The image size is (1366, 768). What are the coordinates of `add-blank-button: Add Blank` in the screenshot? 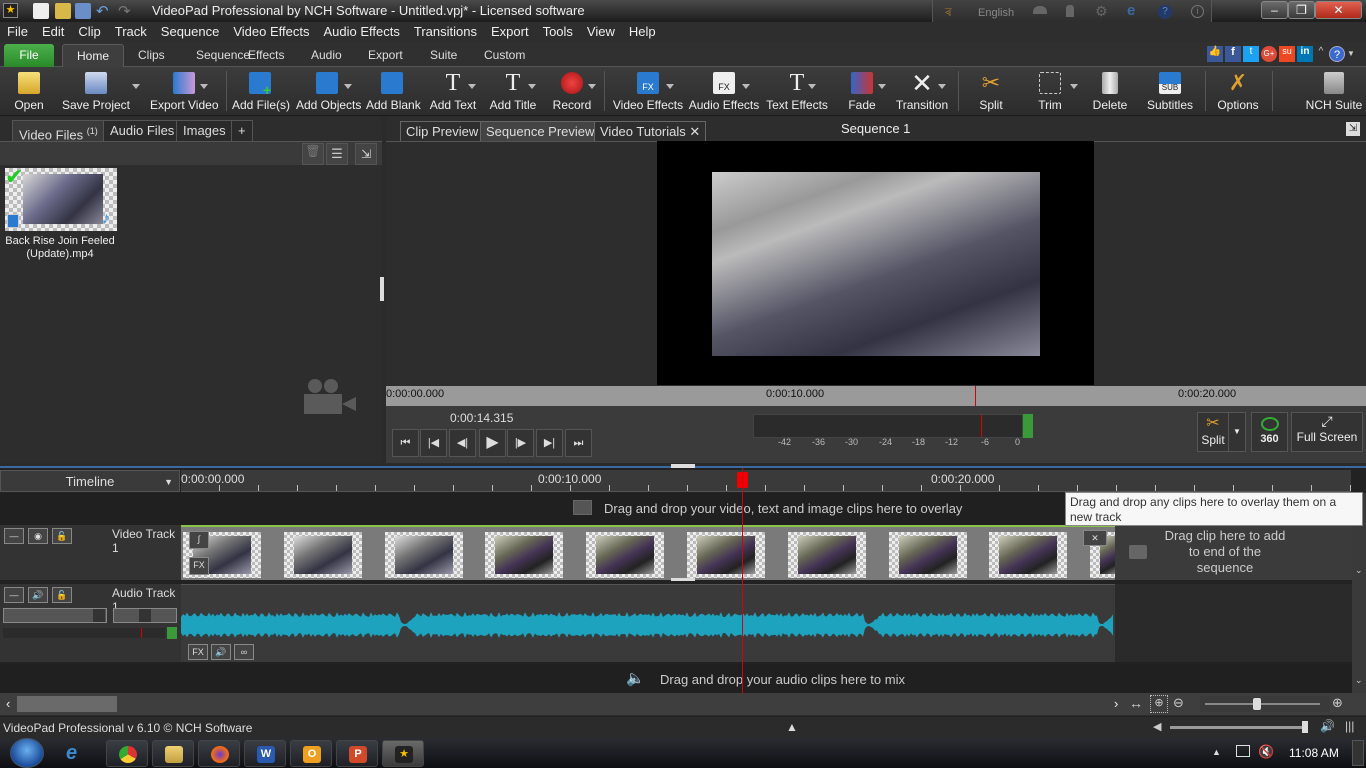 It's located at (393, 91).